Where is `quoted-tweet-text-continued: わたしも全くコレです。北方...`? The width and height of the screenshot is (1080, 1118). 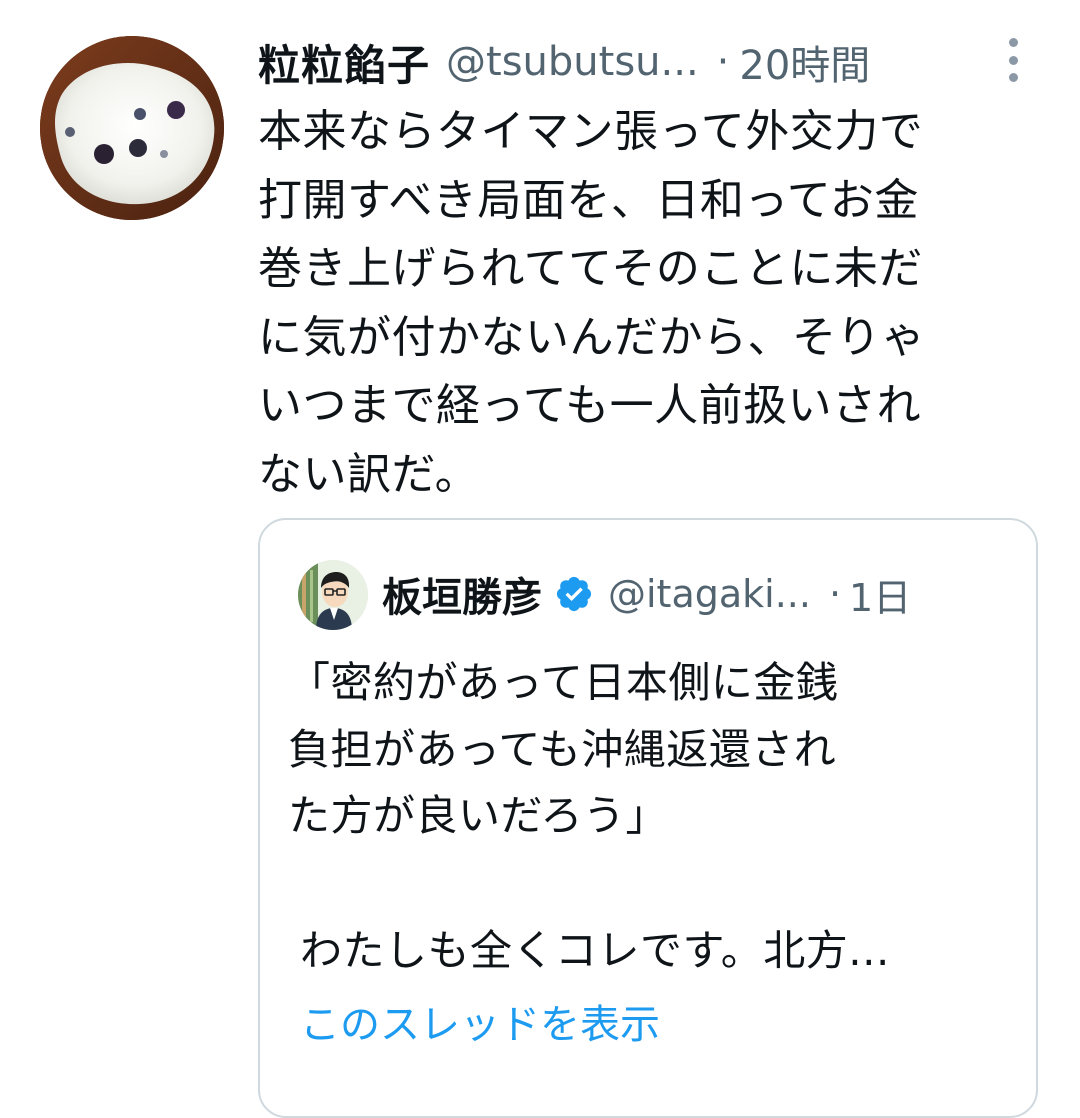
quoted-tweet-text-continued: わたしも全くコレです。北方... is located at coordinates (595, 950).